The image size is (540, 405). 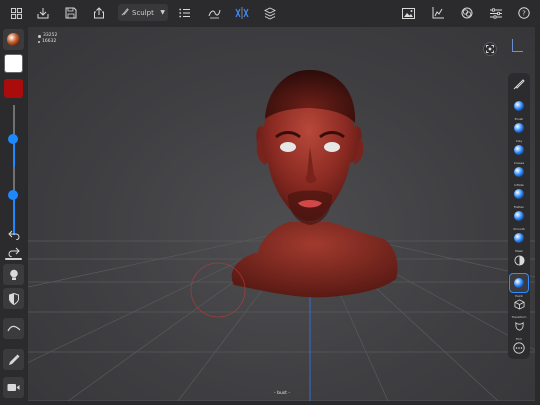 I want to click on tool-flatten-button: Flatten, so click(x=519, y=197).